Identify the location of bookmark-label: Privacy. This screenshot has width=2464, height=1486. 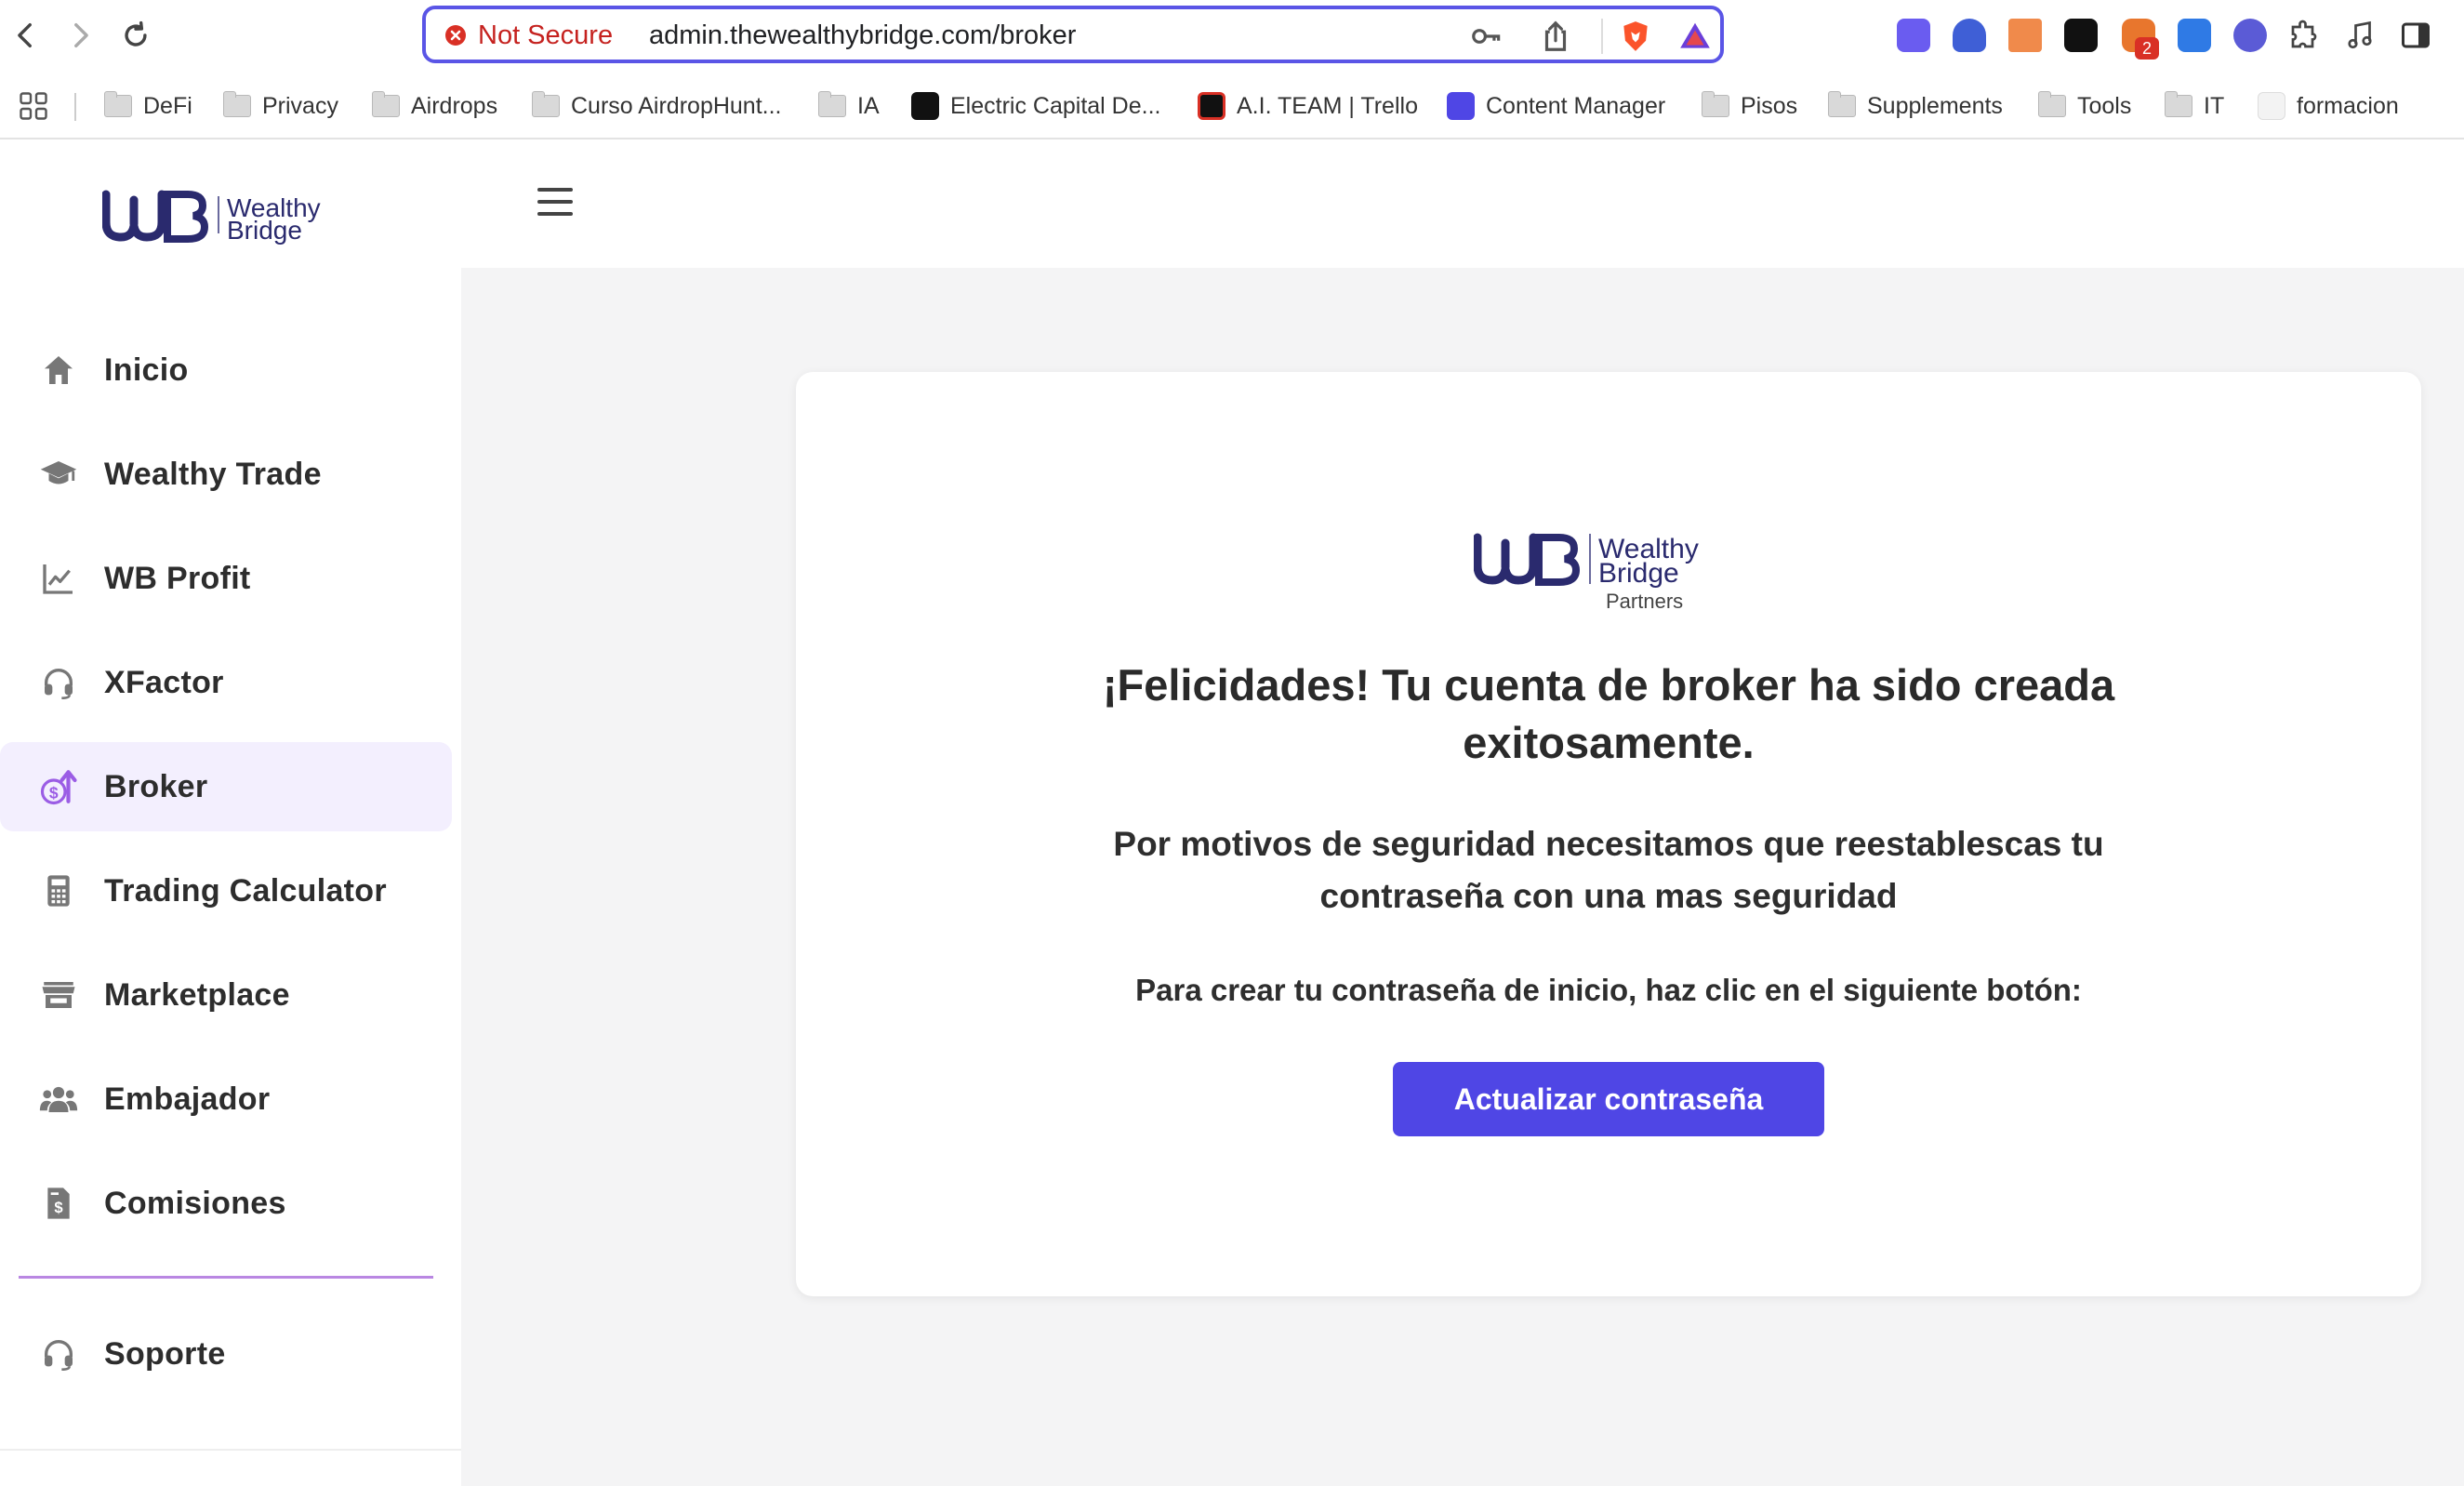
(300, 105).